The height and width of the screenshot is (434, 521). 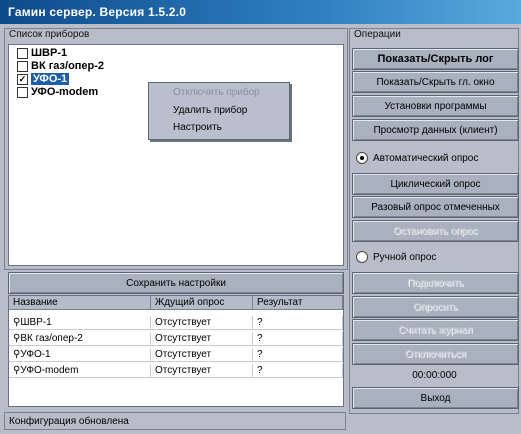 What do you see at coordinates (435, 398) in the screenshot?
I see `exit-button: Выход` at bounding box center [435, 398].